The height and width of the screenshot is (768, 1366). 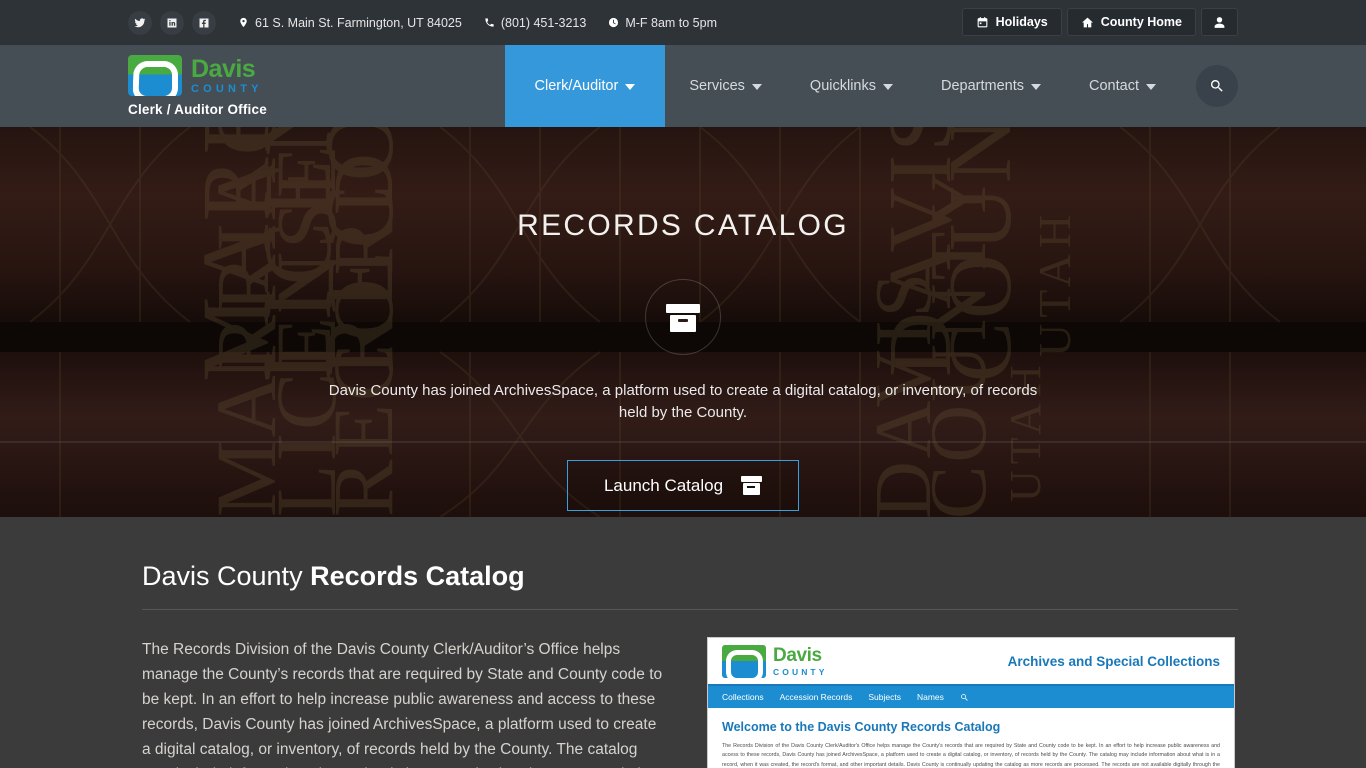 I want to click on screenshot-tagline: Archives and Special Collections, so click(x=1113, y=661).